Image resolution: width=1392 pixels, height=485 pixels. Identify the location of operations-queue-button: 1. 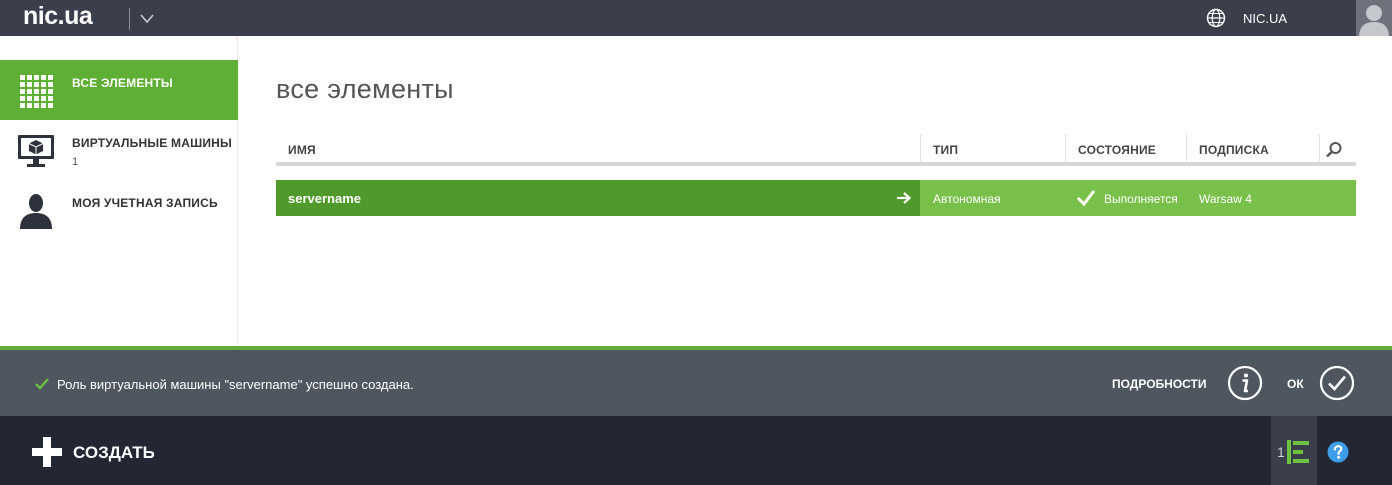
(1294, 450).